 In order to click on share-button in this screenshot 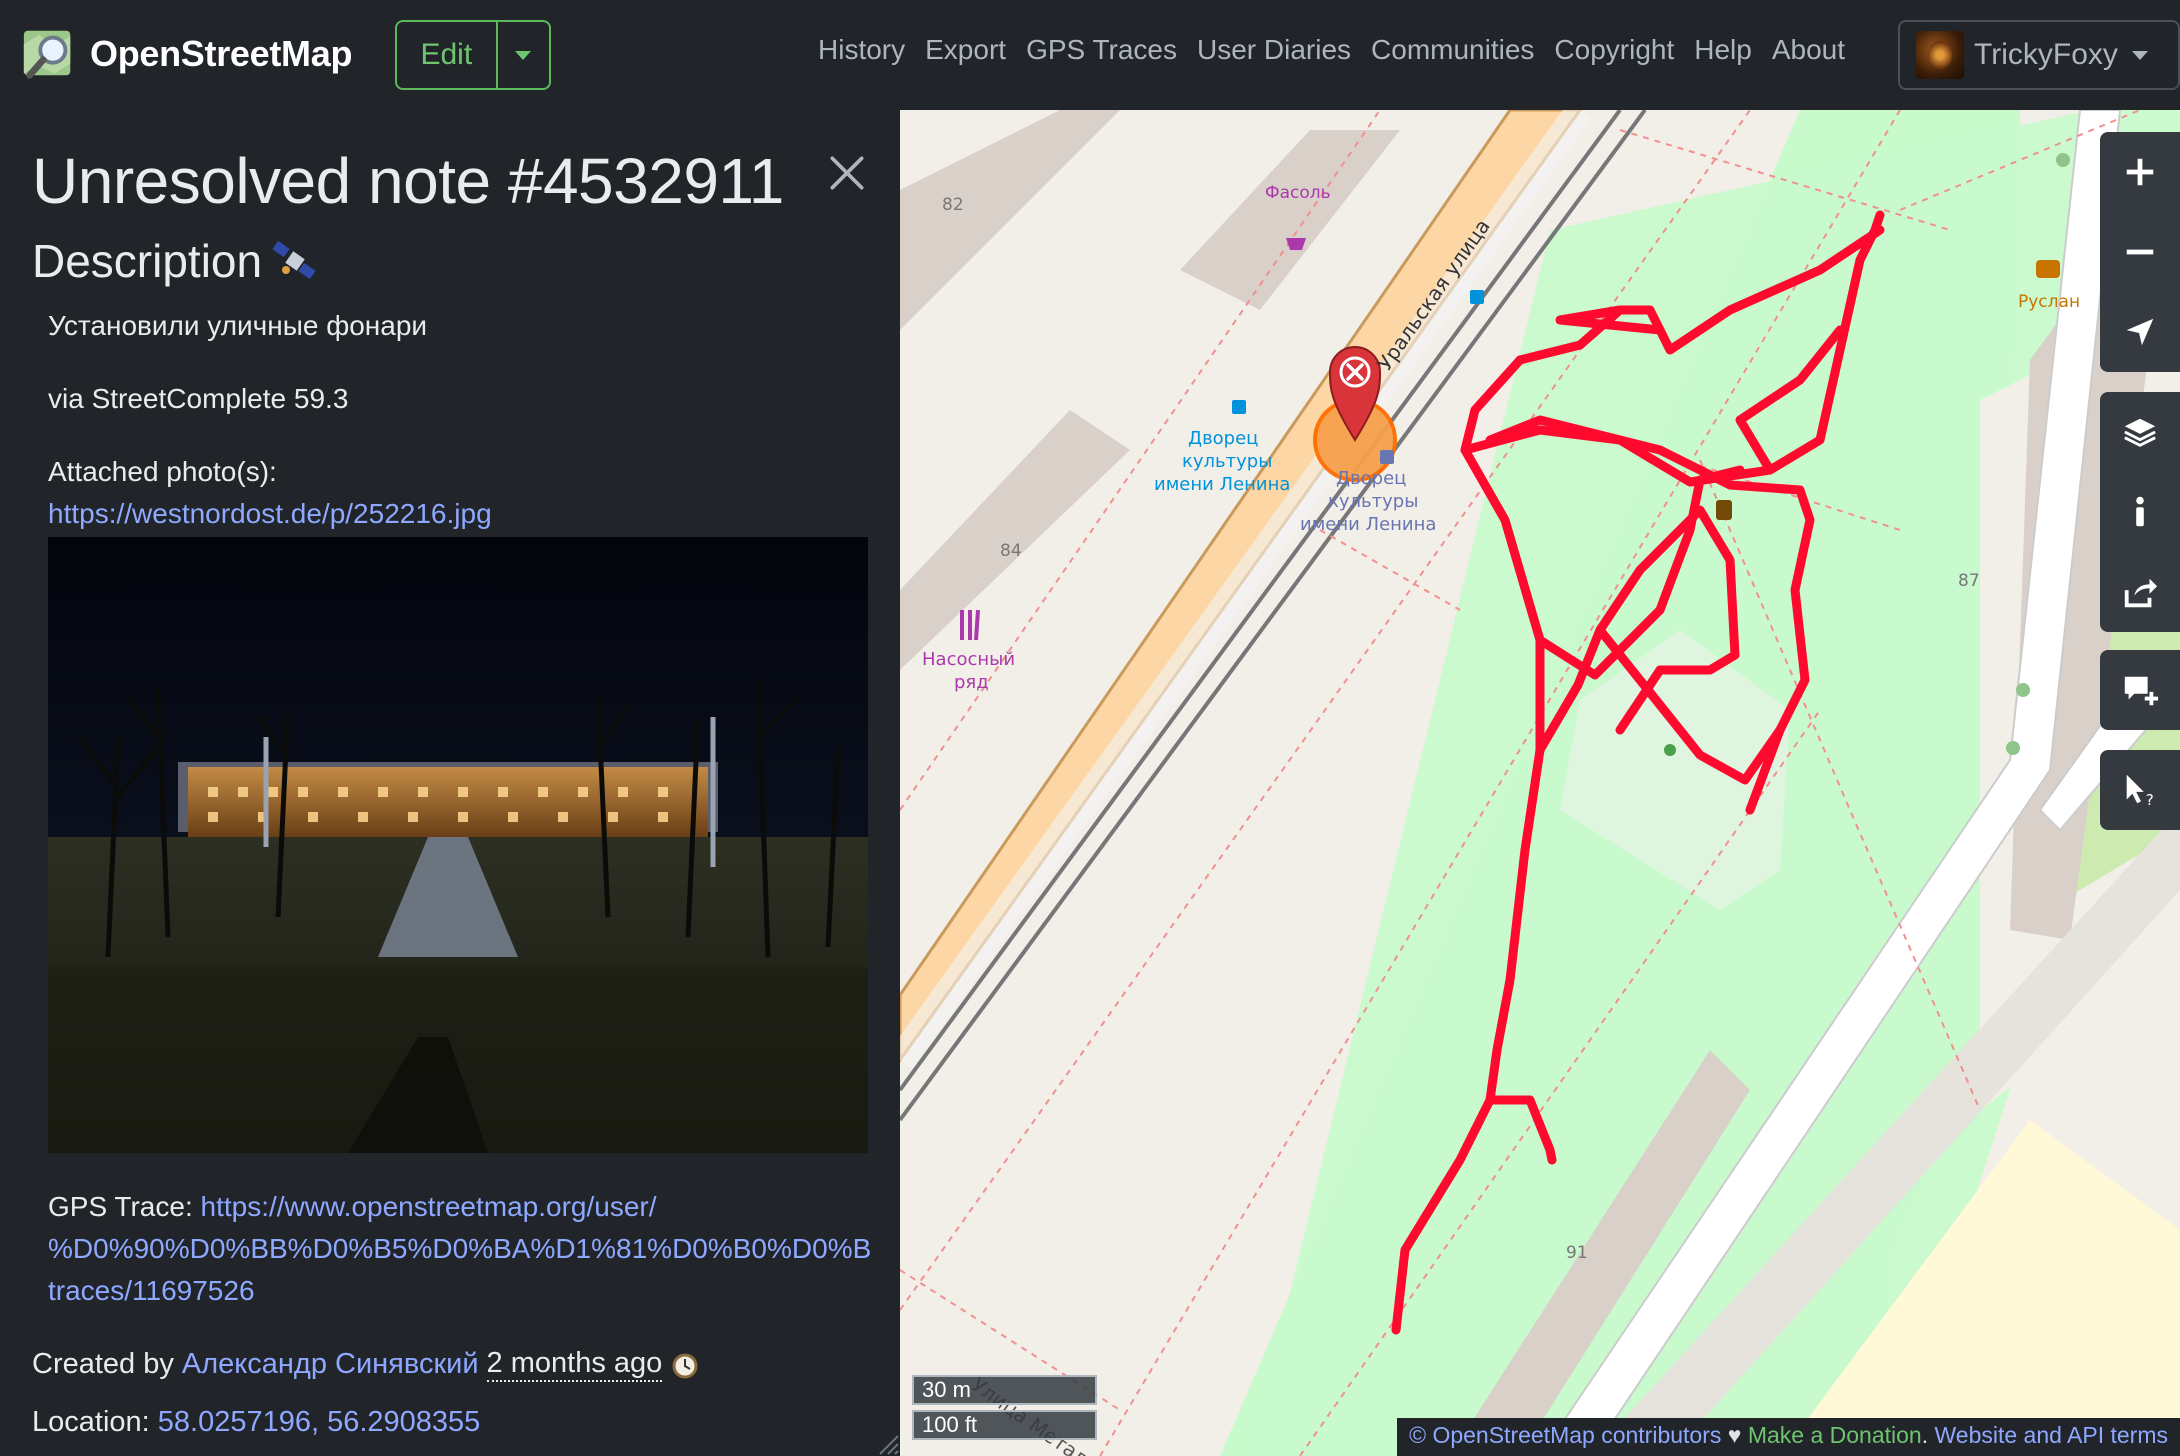, I will do `click(2140, 592)`.